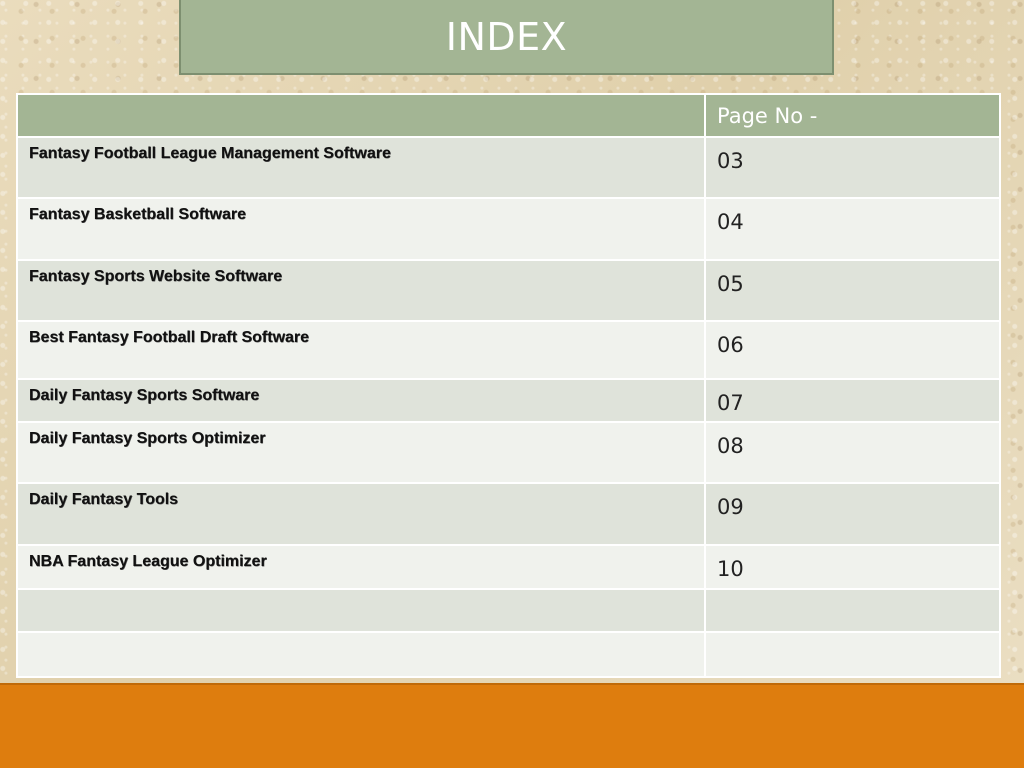 The image size is (1024, 768). I want to click on table-row: Daily Fantasy Tools 09, so click(508, 514).